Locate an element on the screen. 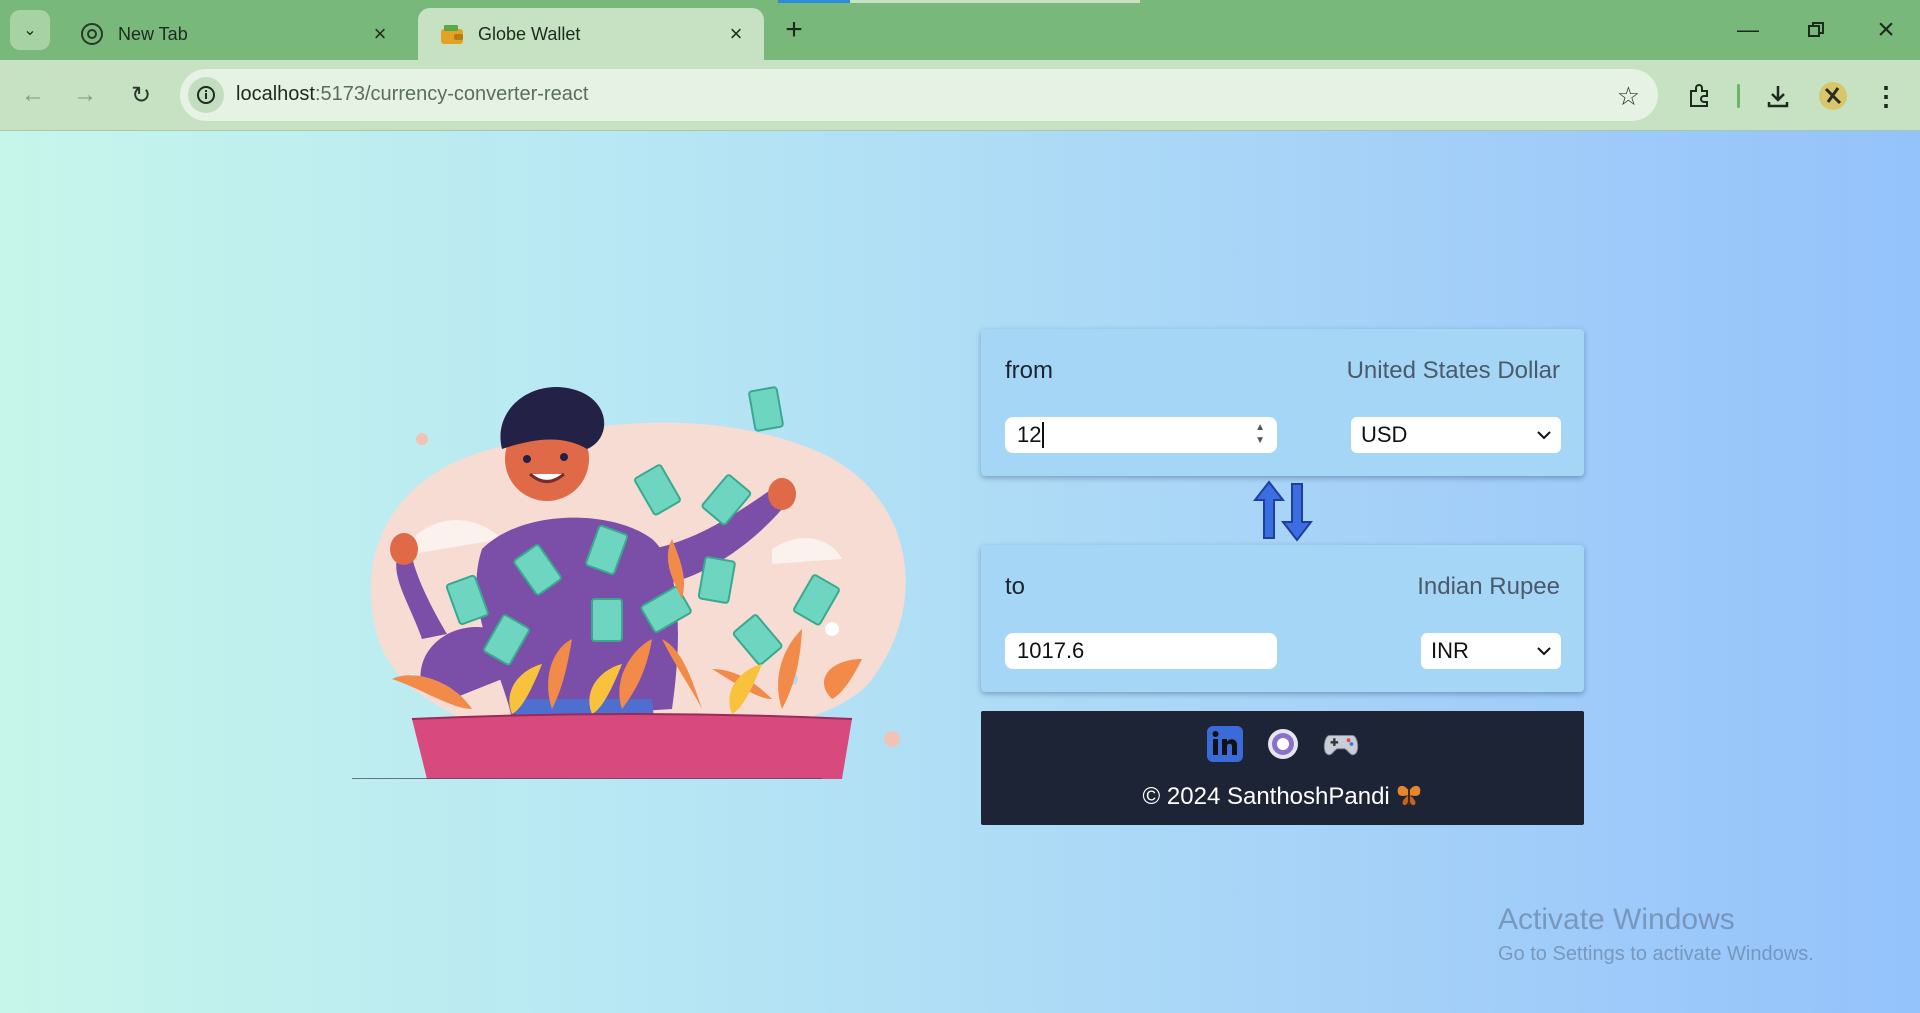 The height and width of the screenshot is (1013, 1920). linkedin-icon is located at coordinates (1225, 744).